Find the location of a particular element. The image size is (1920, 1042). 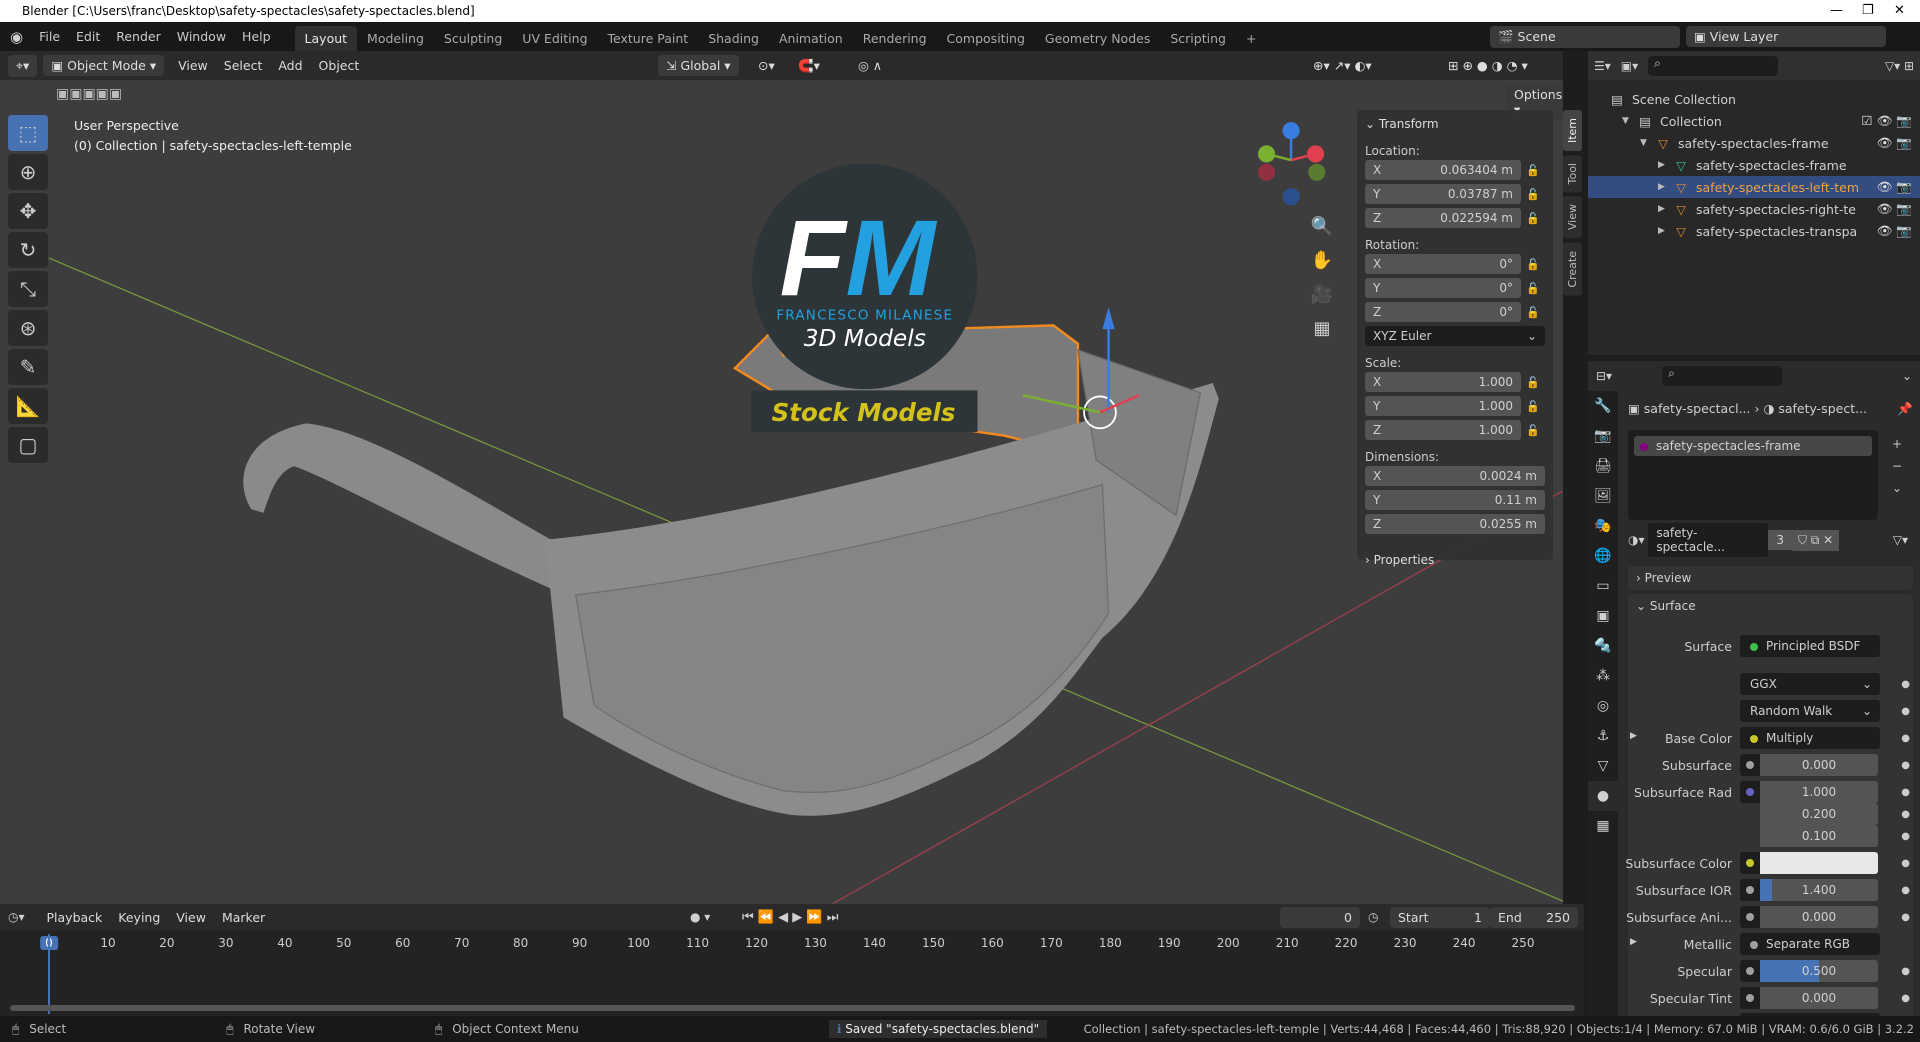

gizmo-toggle-icon: ⊕▾ ↗▾ ◐▾ is located at coordinates (1342, 65).